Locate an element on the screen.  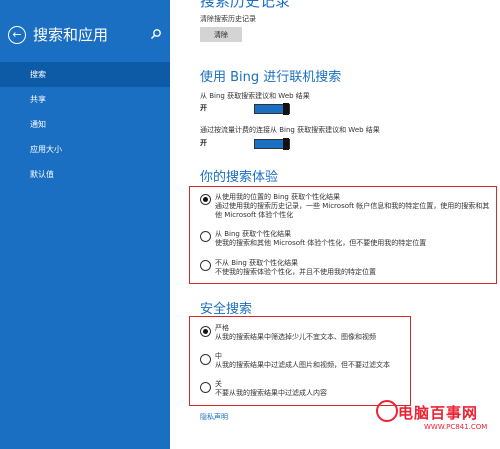
sidebar-nav: 搜索 共享 通知 应用大小 默认值 is located at coordinates (85, 124).